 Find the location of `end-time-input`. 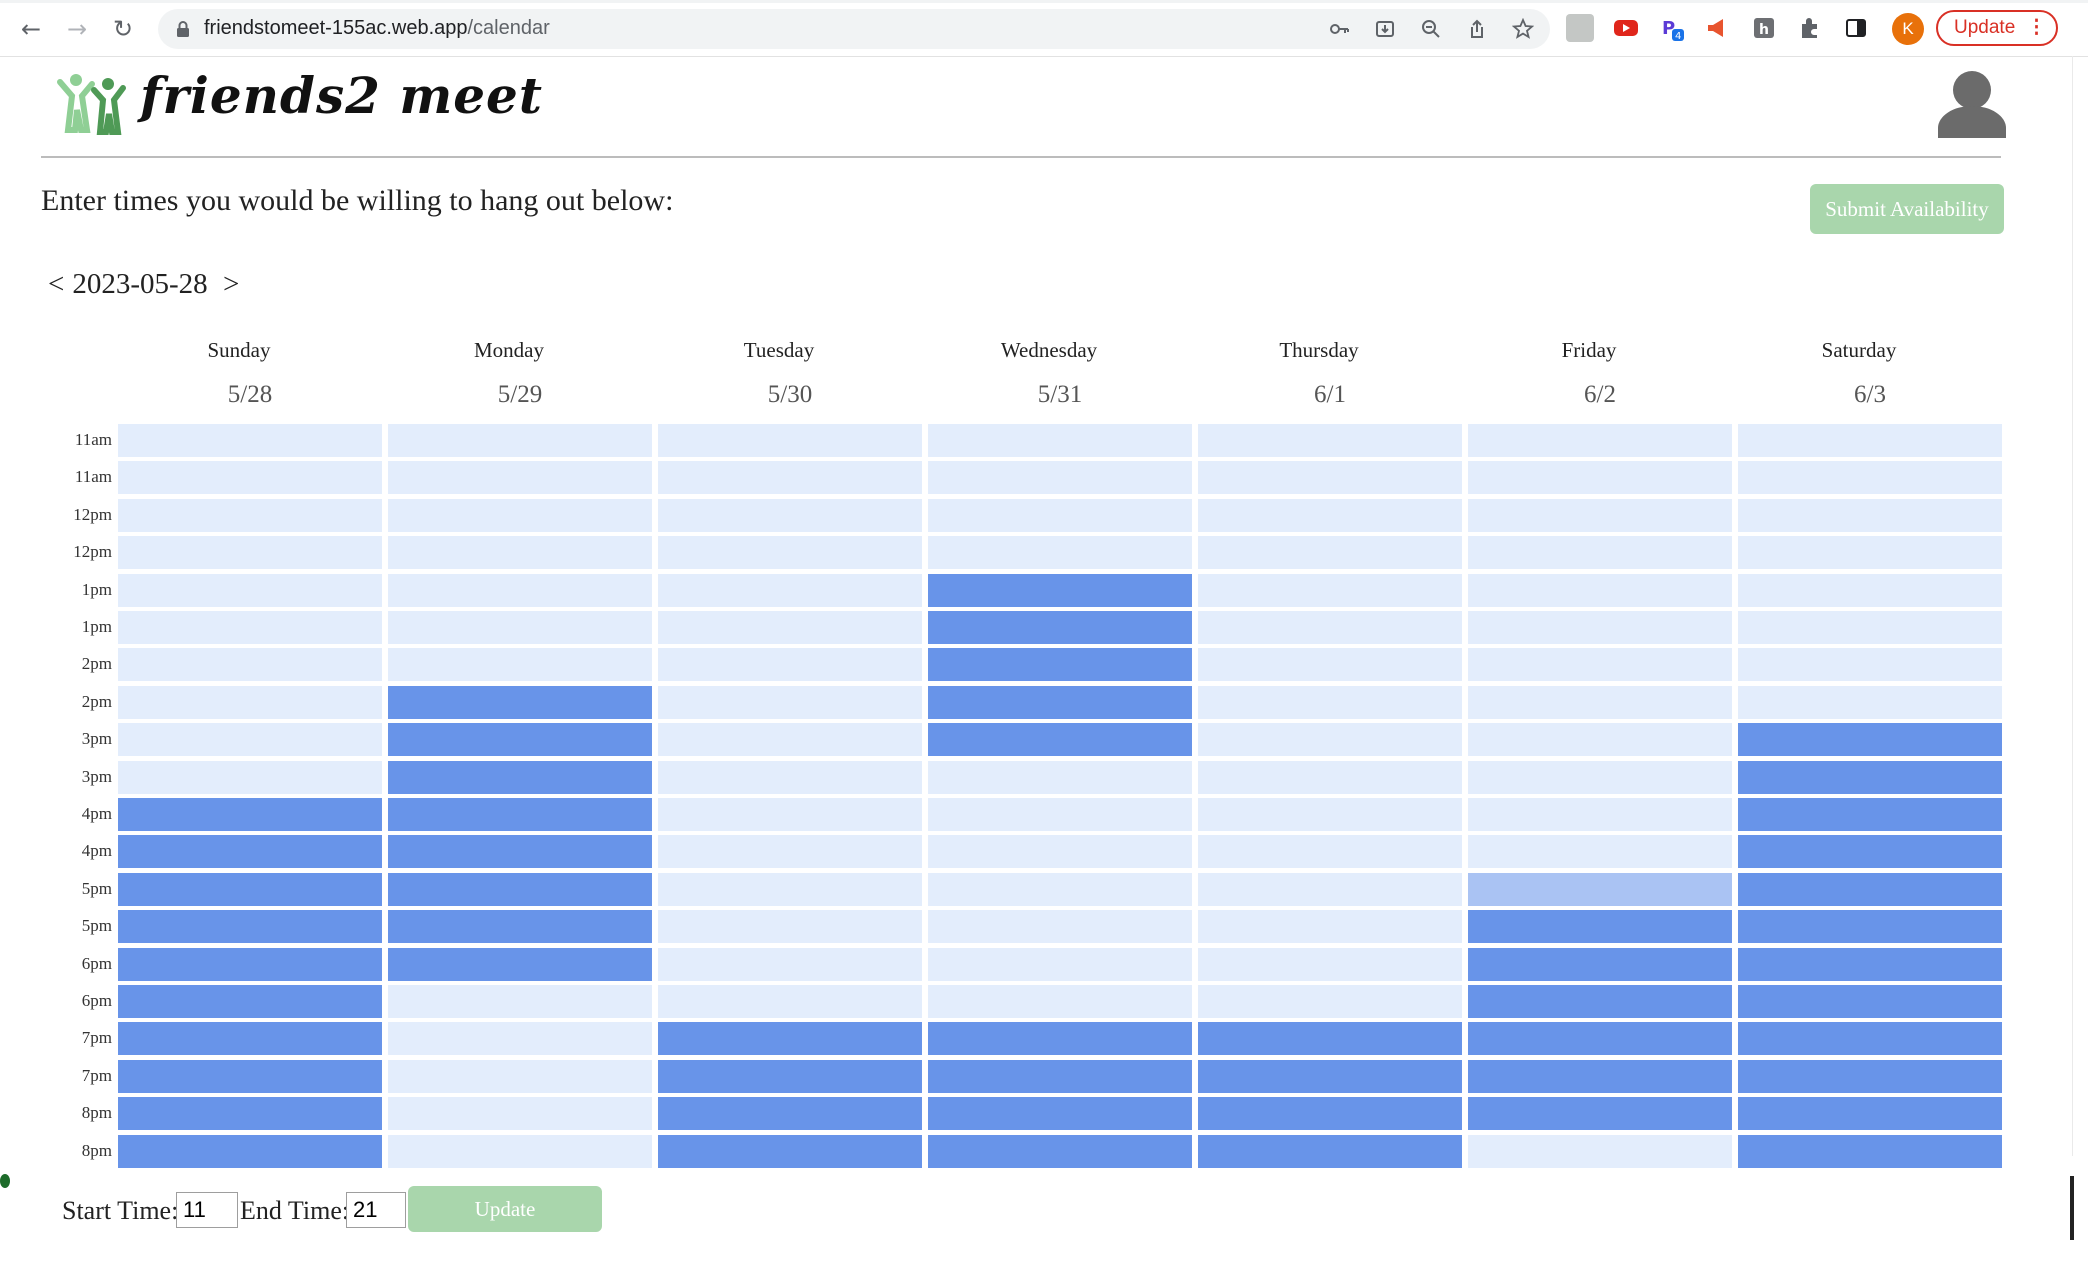

end-time-input is located at coordinates (376, 1210).